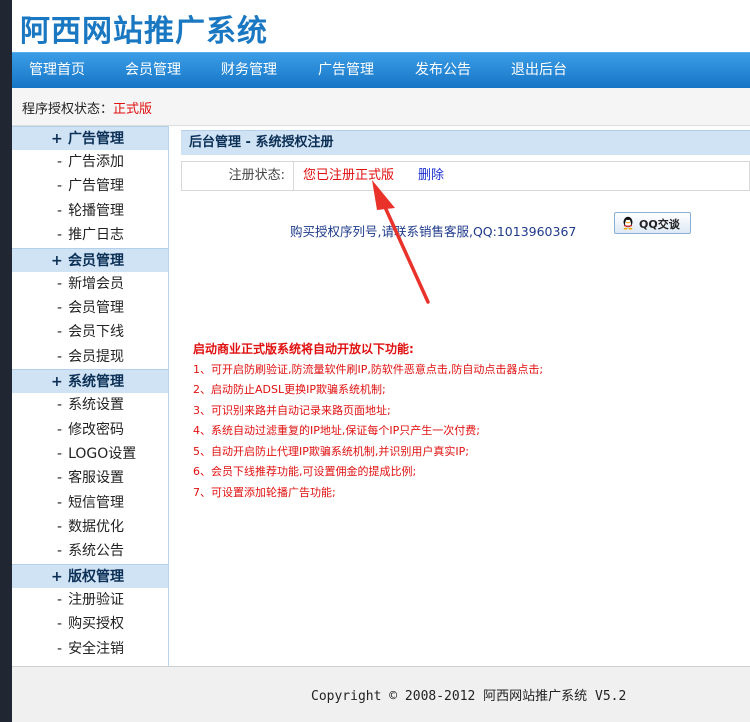 The image size is (750, 722). I want to click on feature-item: 1、可开启防刷验证,防流量软件刷IP,防软件恶意点击,防自动点击器点击;, so click(368, 369).